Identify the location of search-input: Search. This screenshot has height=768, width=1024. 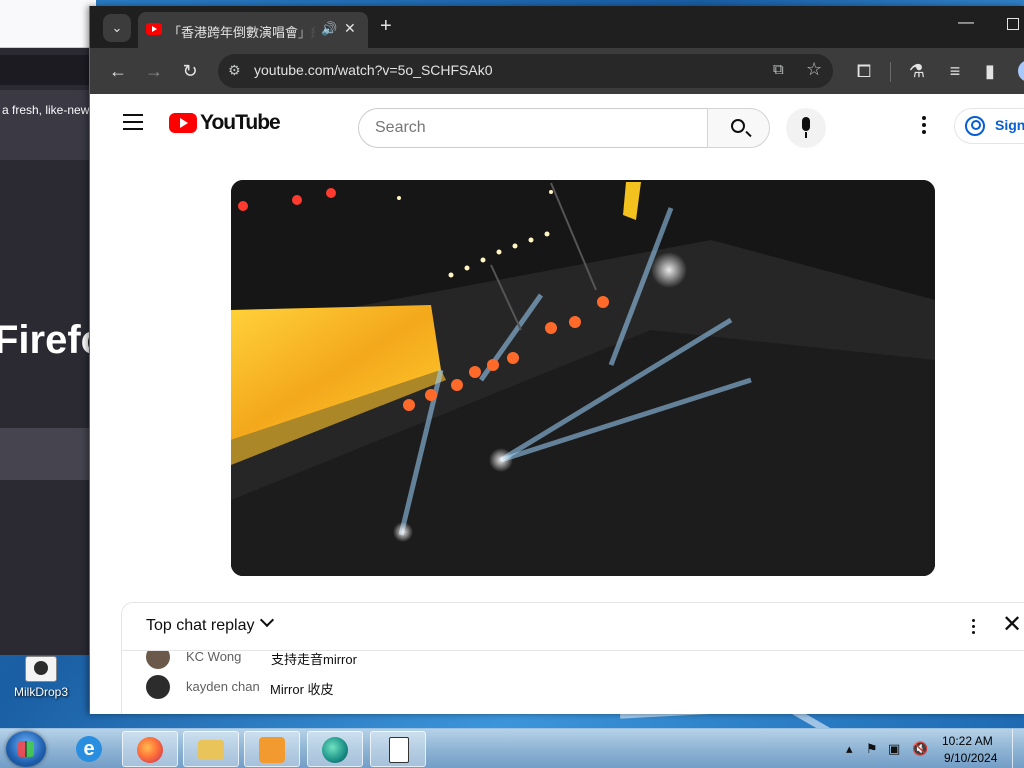
(533, 128).